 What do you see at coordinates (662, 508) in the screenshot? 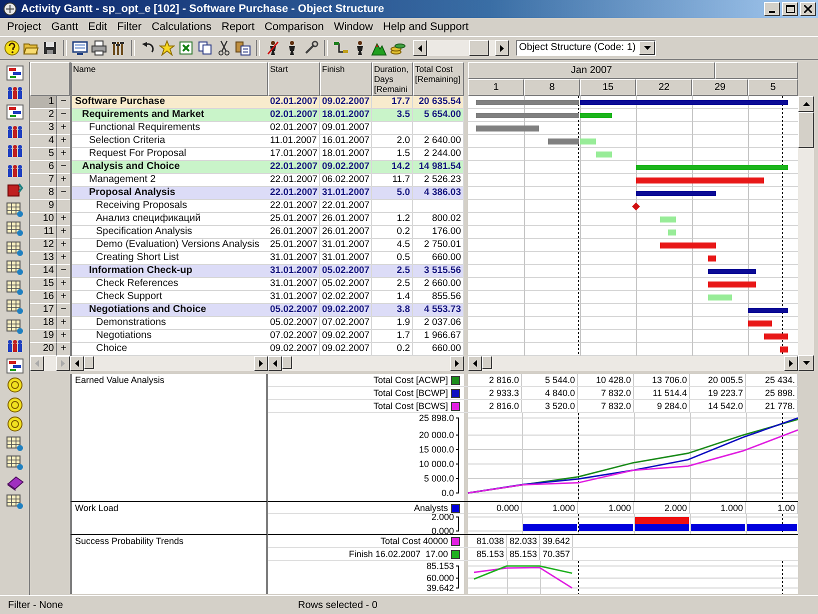
I see `table-cell: 2.000` at bounding box center [662, 508].